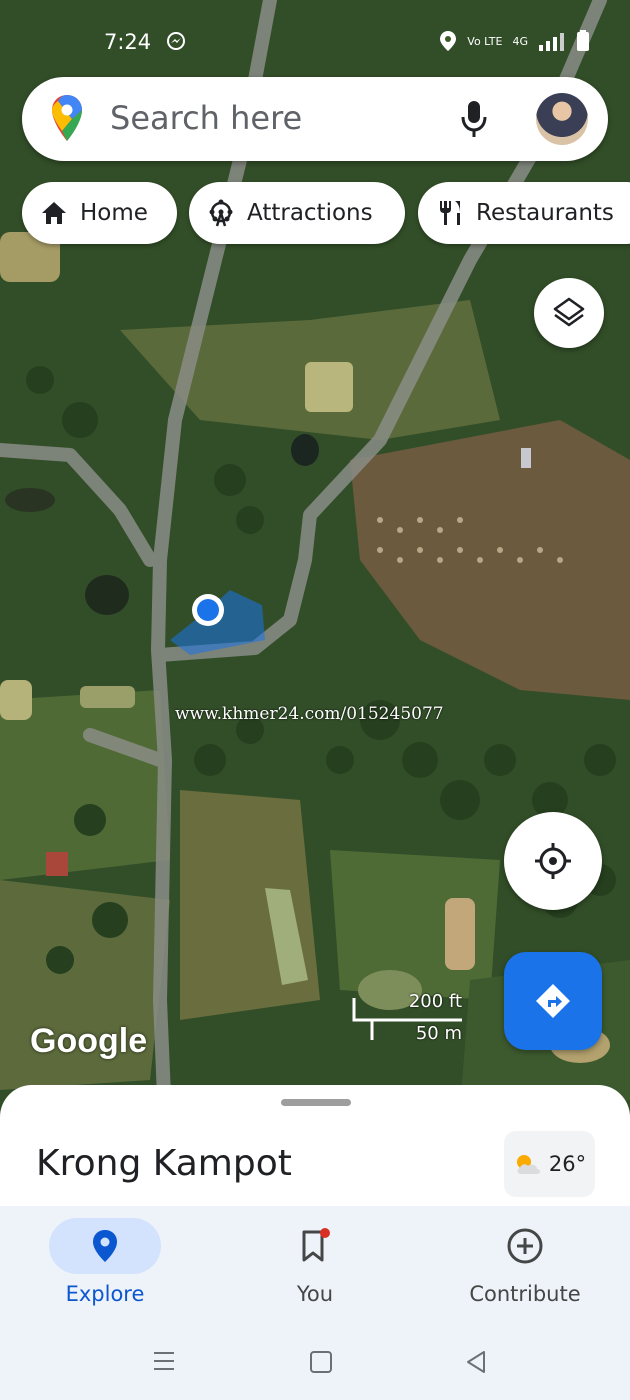 Image resolution: width=630 pixels, height=1400 pixels. I want to click on chip-restaurants: Restaurants, so click(524, 213).